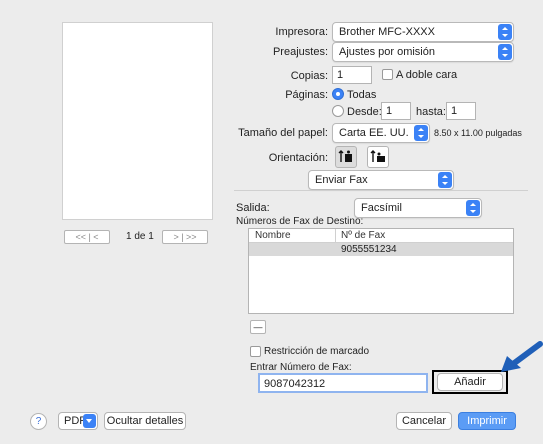 The image size is (543, 444). Describe the element at coordinates (95, 237) in the screenshot. I see `prev-page-button: <` at that location.